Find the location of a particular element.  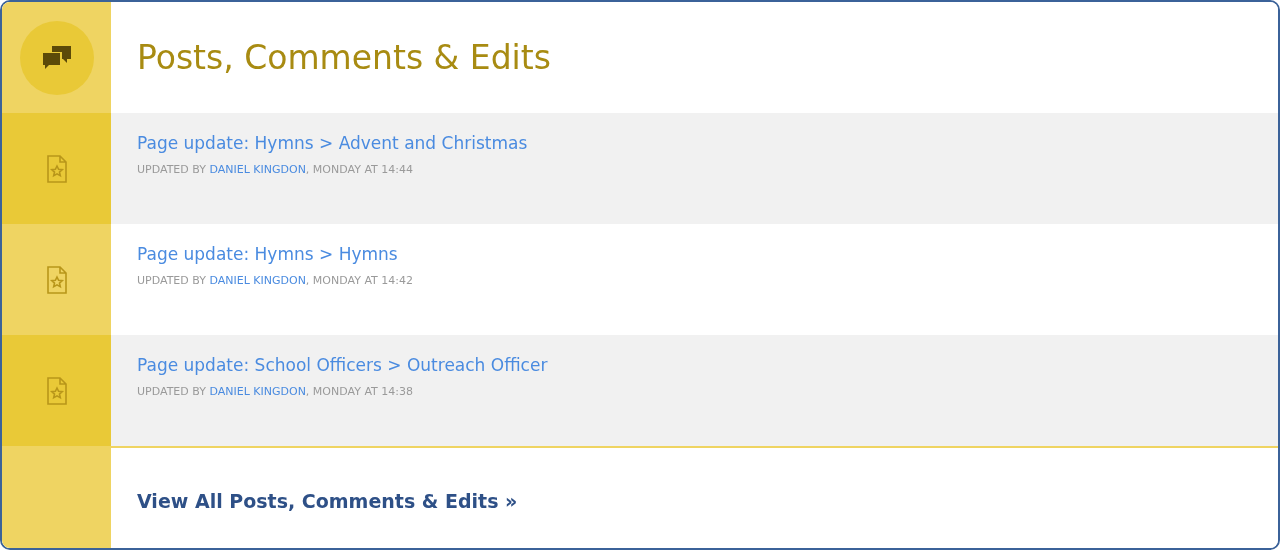

activity-byline: UPDATED BY DANIEL KINGDON, MONDAY AT 14:38 is located at coordinates (275, 391).